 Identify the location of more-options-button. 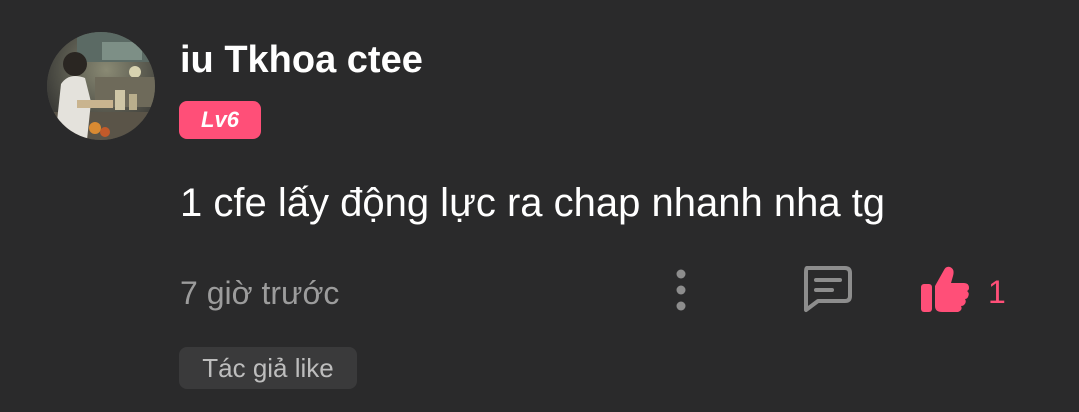
(681, 290).